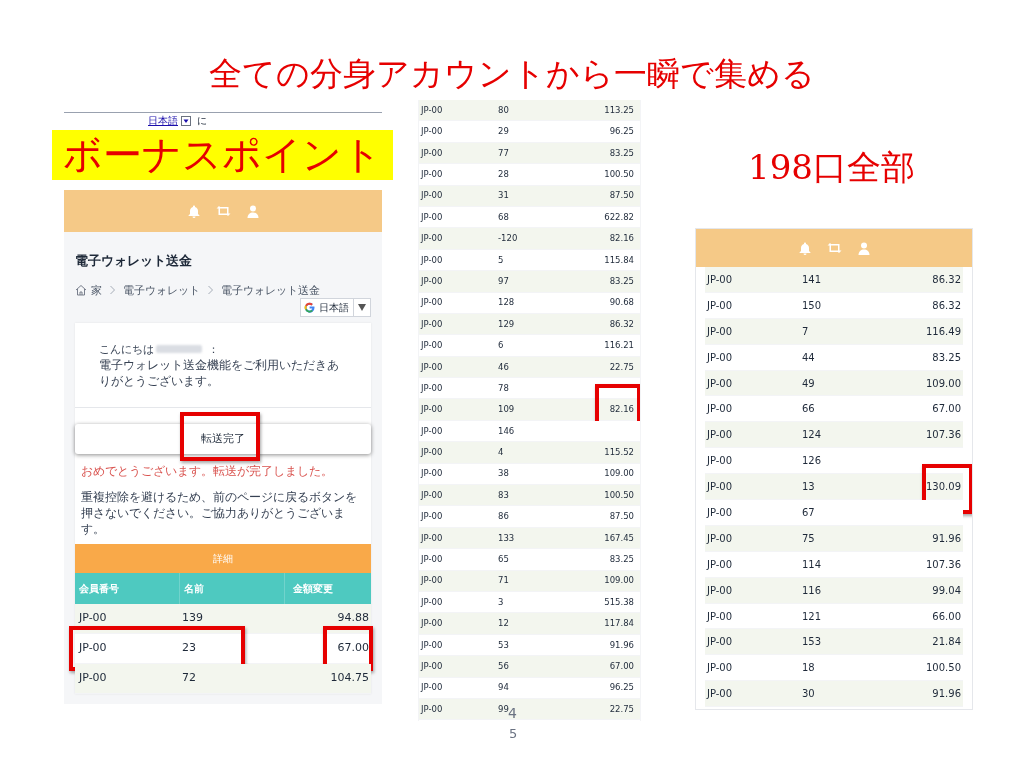 This screenshot has width=1024, height=768. What do you see at coordinates (503, 174) in the screenshot?
I see `member-name: 28` at bounding box center [503, 174].